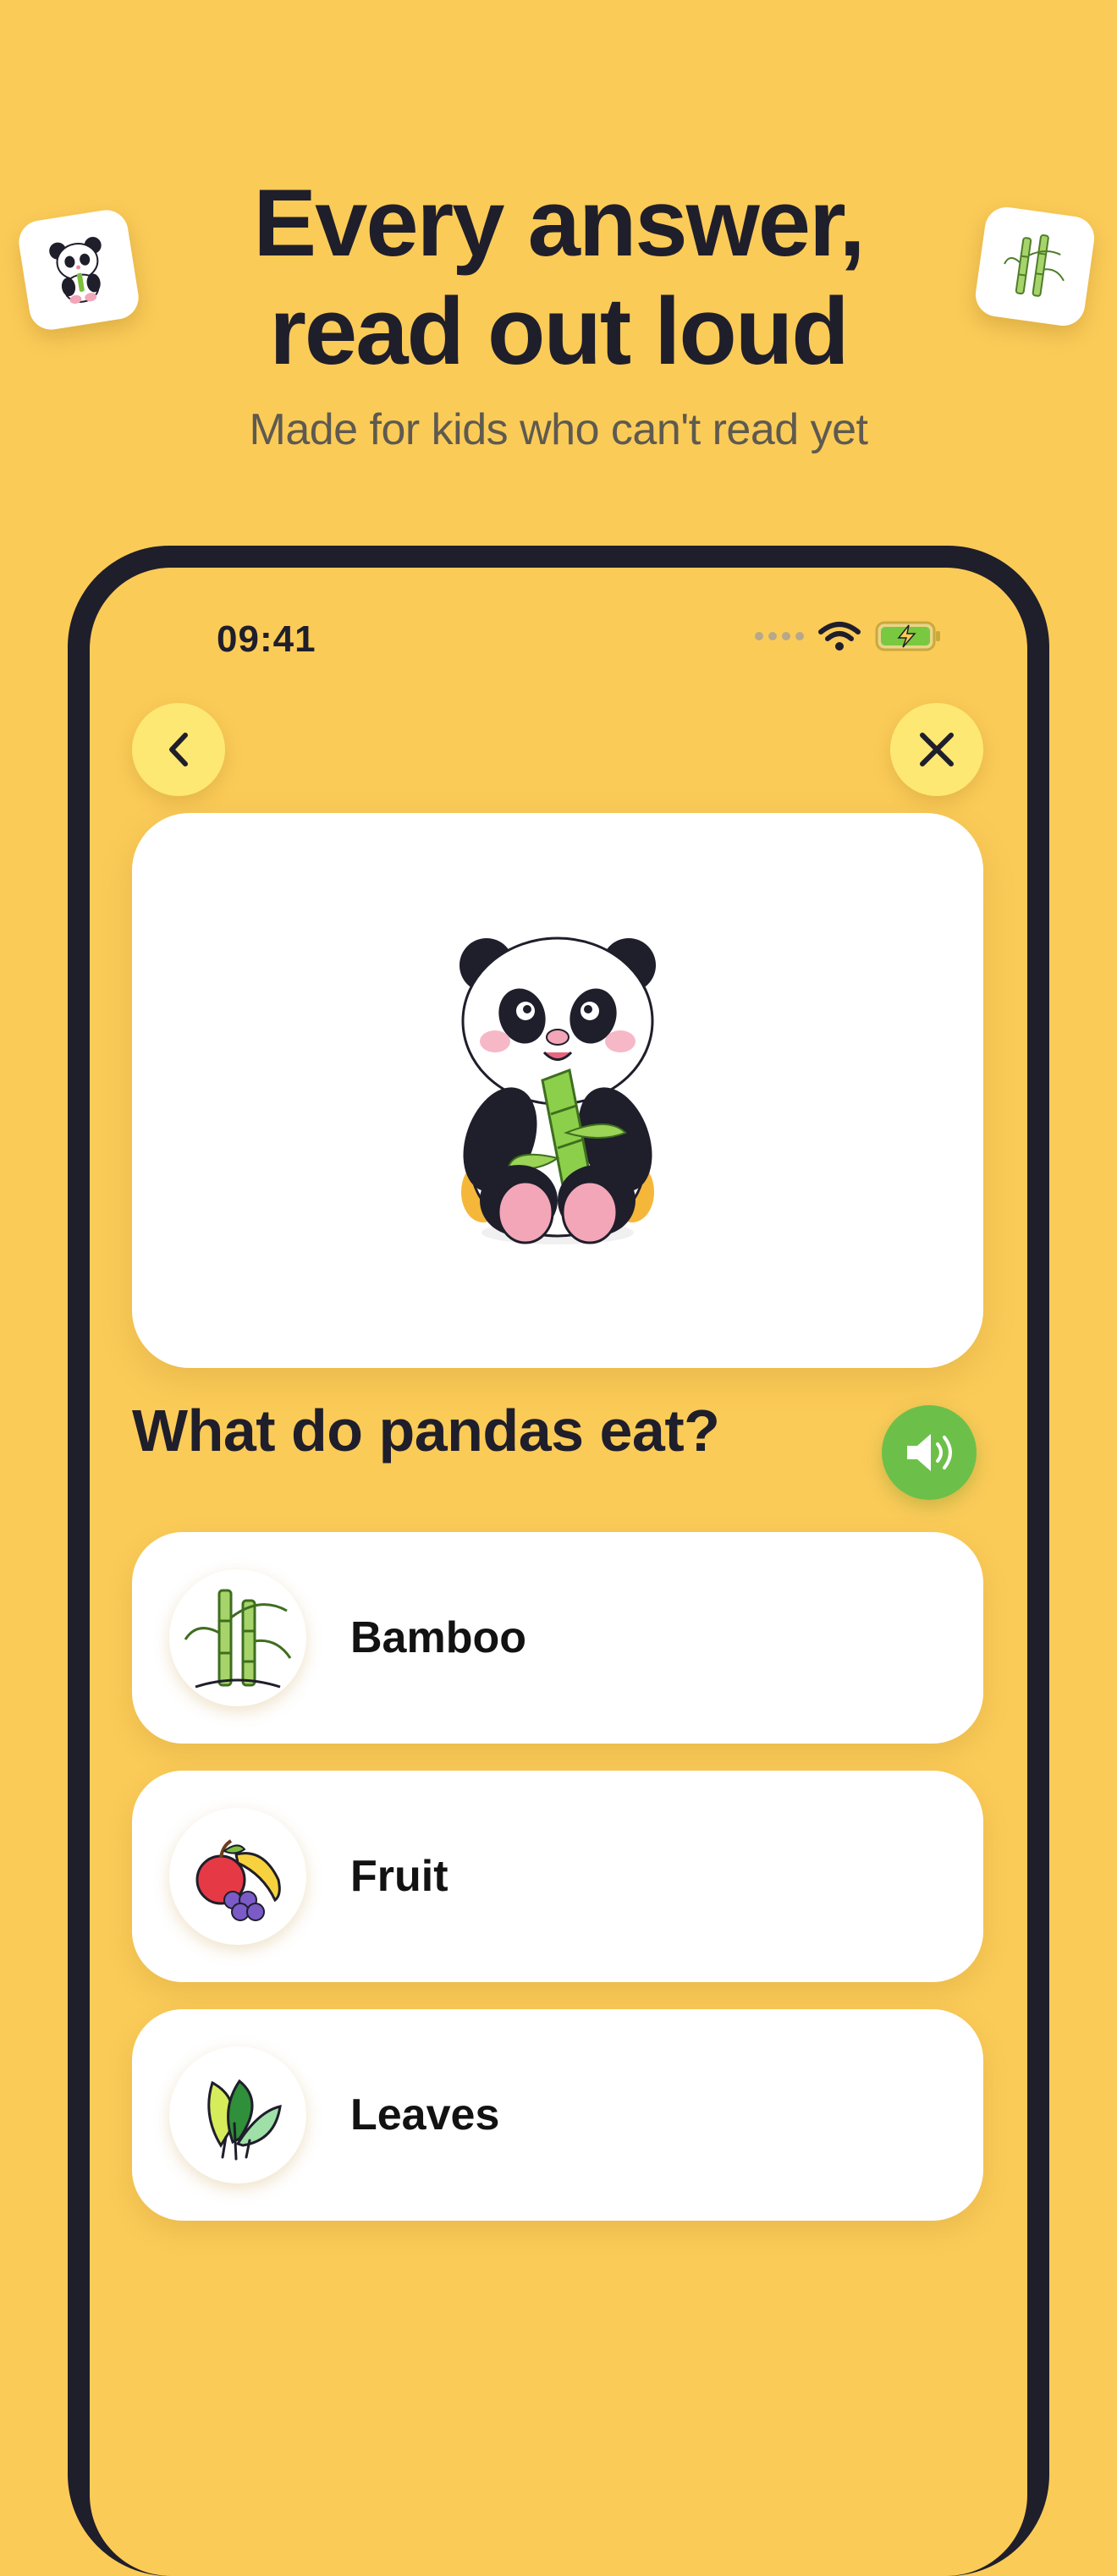 The width and height of the screenshot is (1117, 2576). I want to click on promo-headline: Every answer, read out loud, so click(558, 278).